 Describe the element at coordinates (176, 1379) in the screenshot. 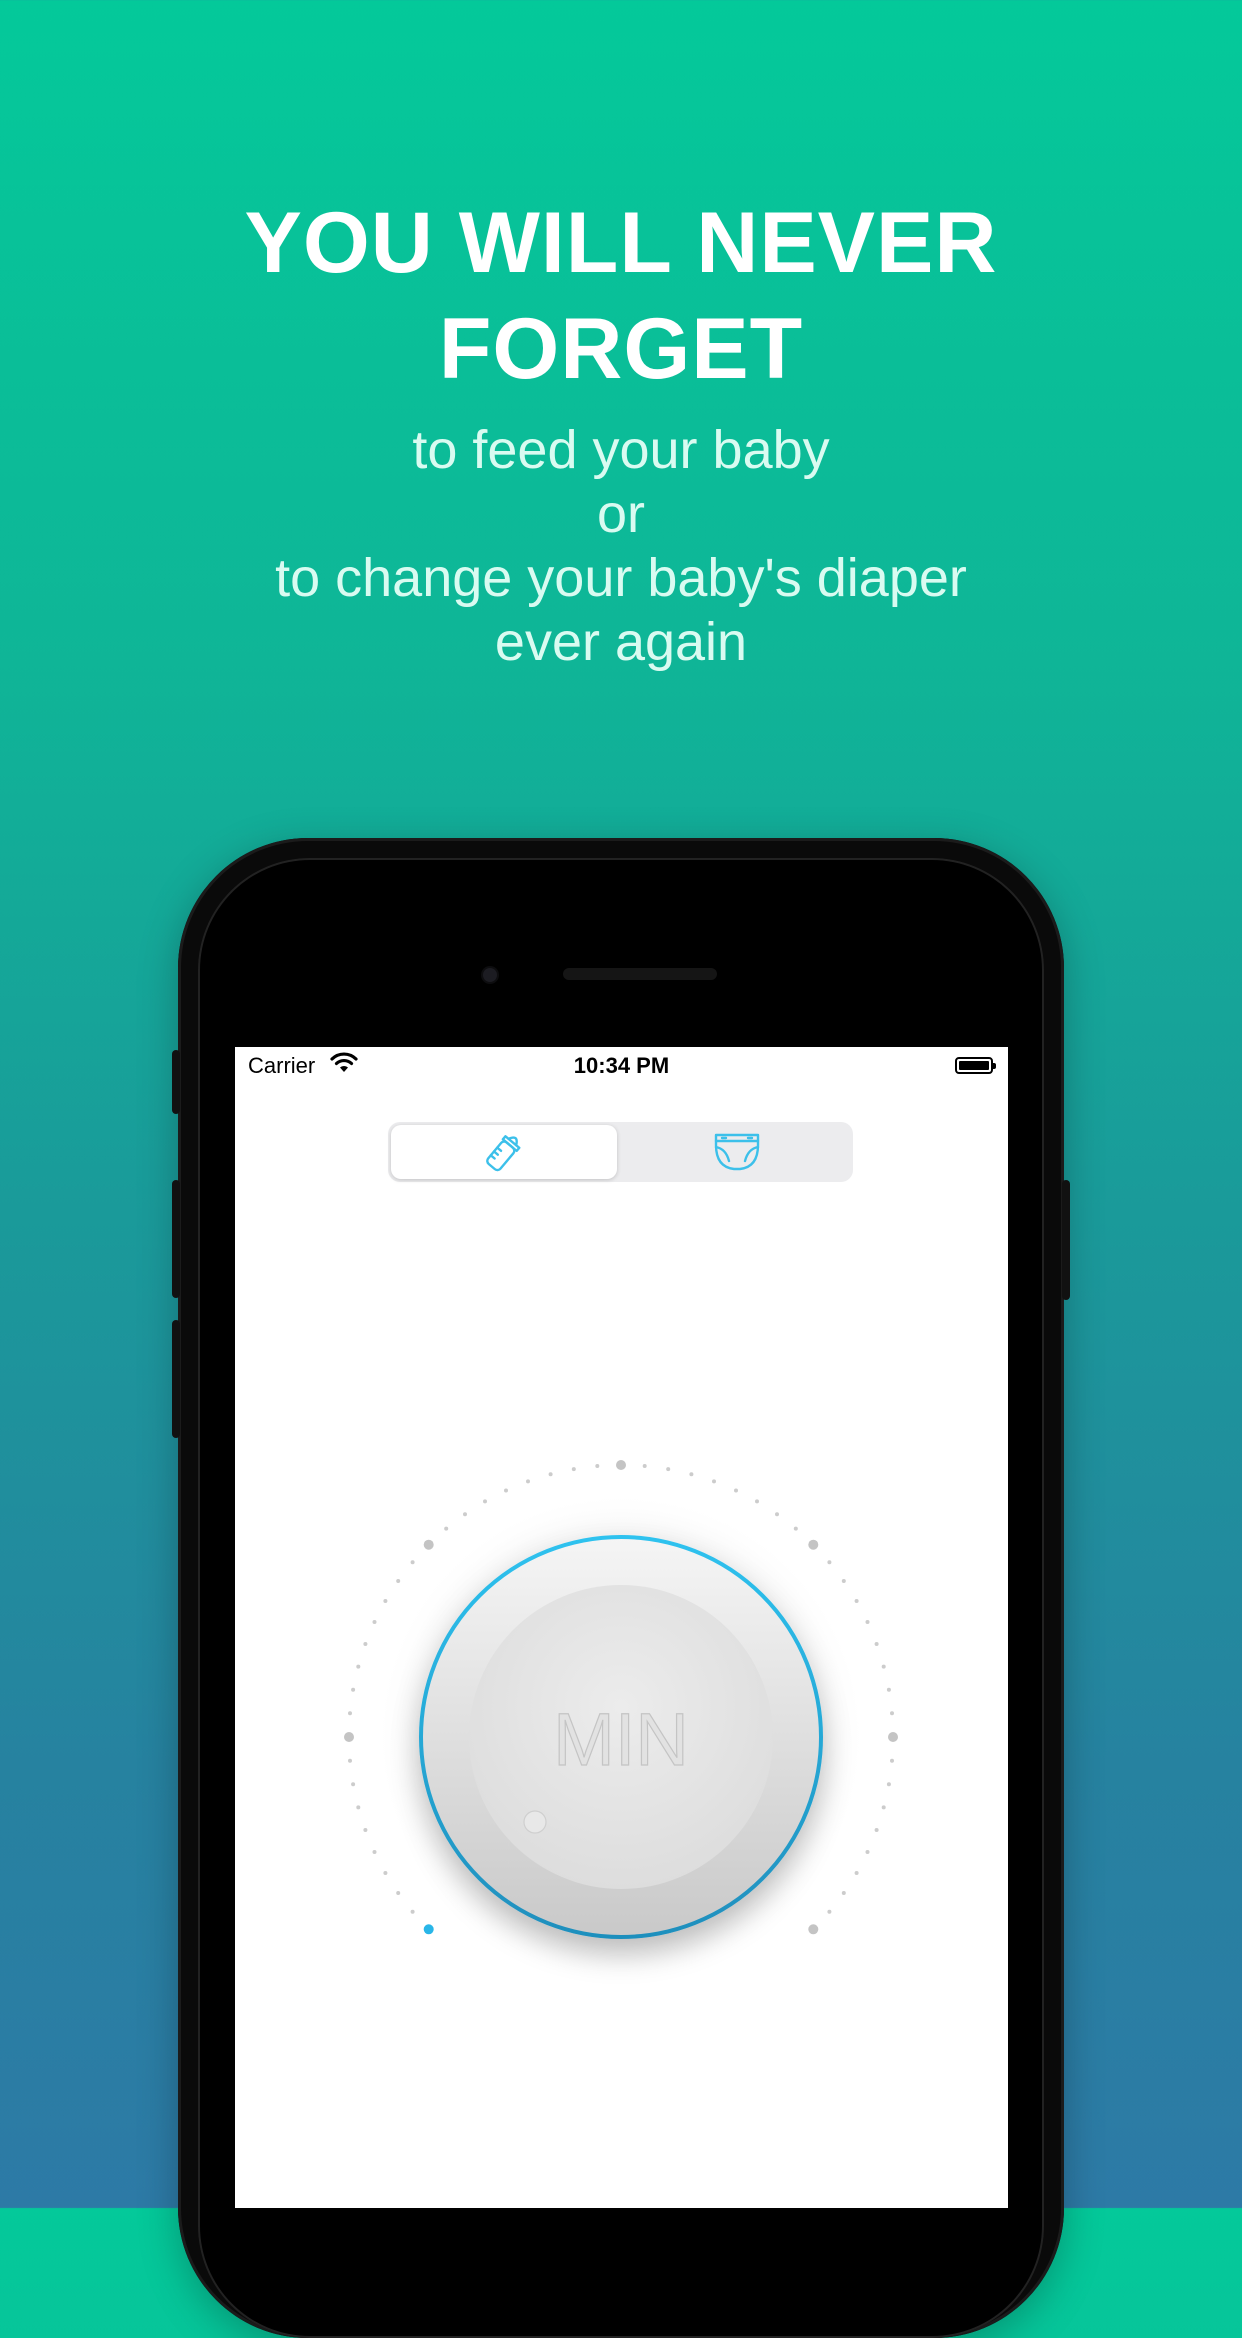

I see `volume-down-button` at that location.